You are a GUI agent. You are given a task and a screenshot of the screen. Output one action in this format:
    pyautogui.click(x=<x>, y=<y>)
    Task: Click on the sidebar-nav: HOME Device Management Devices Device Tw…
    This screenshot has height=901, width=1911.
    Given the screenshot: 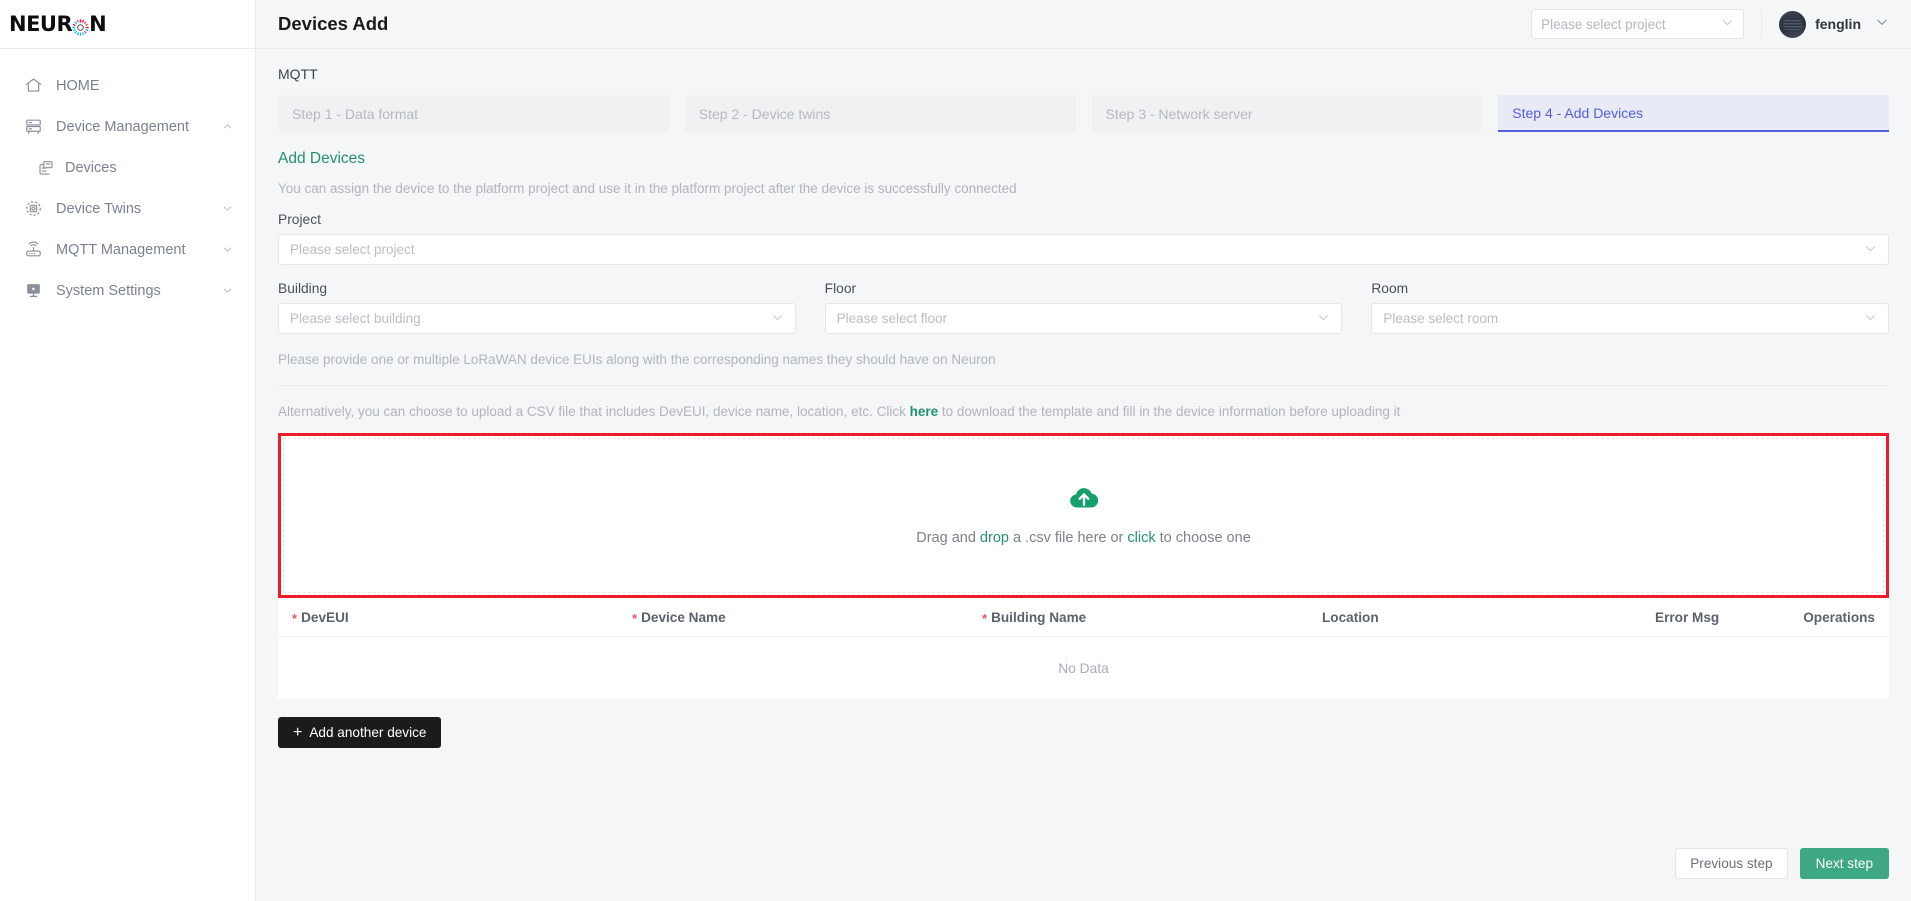 What is the action you would take?
    pyautogui.click(x=127, y=180)
    